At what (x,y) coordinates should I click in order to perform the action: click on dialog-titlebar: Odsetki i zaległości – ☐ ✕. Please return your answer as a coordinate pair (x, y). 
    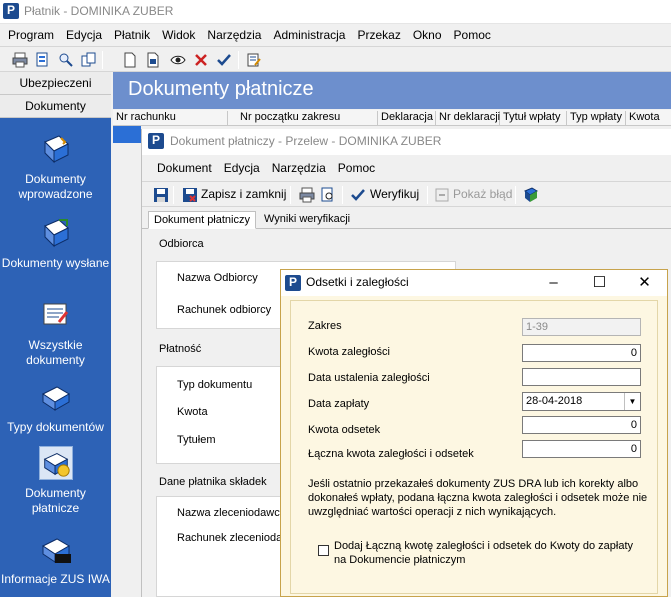
    Looking at the image, I should click on (474, 283).